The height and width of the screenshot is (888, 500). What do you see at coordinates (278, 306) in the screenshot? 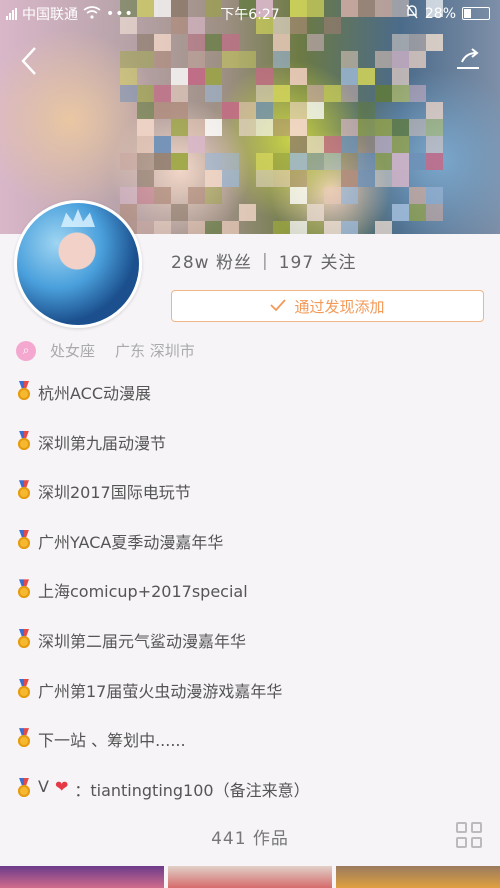
I see `check-icon` at bounding box center [278, 306].